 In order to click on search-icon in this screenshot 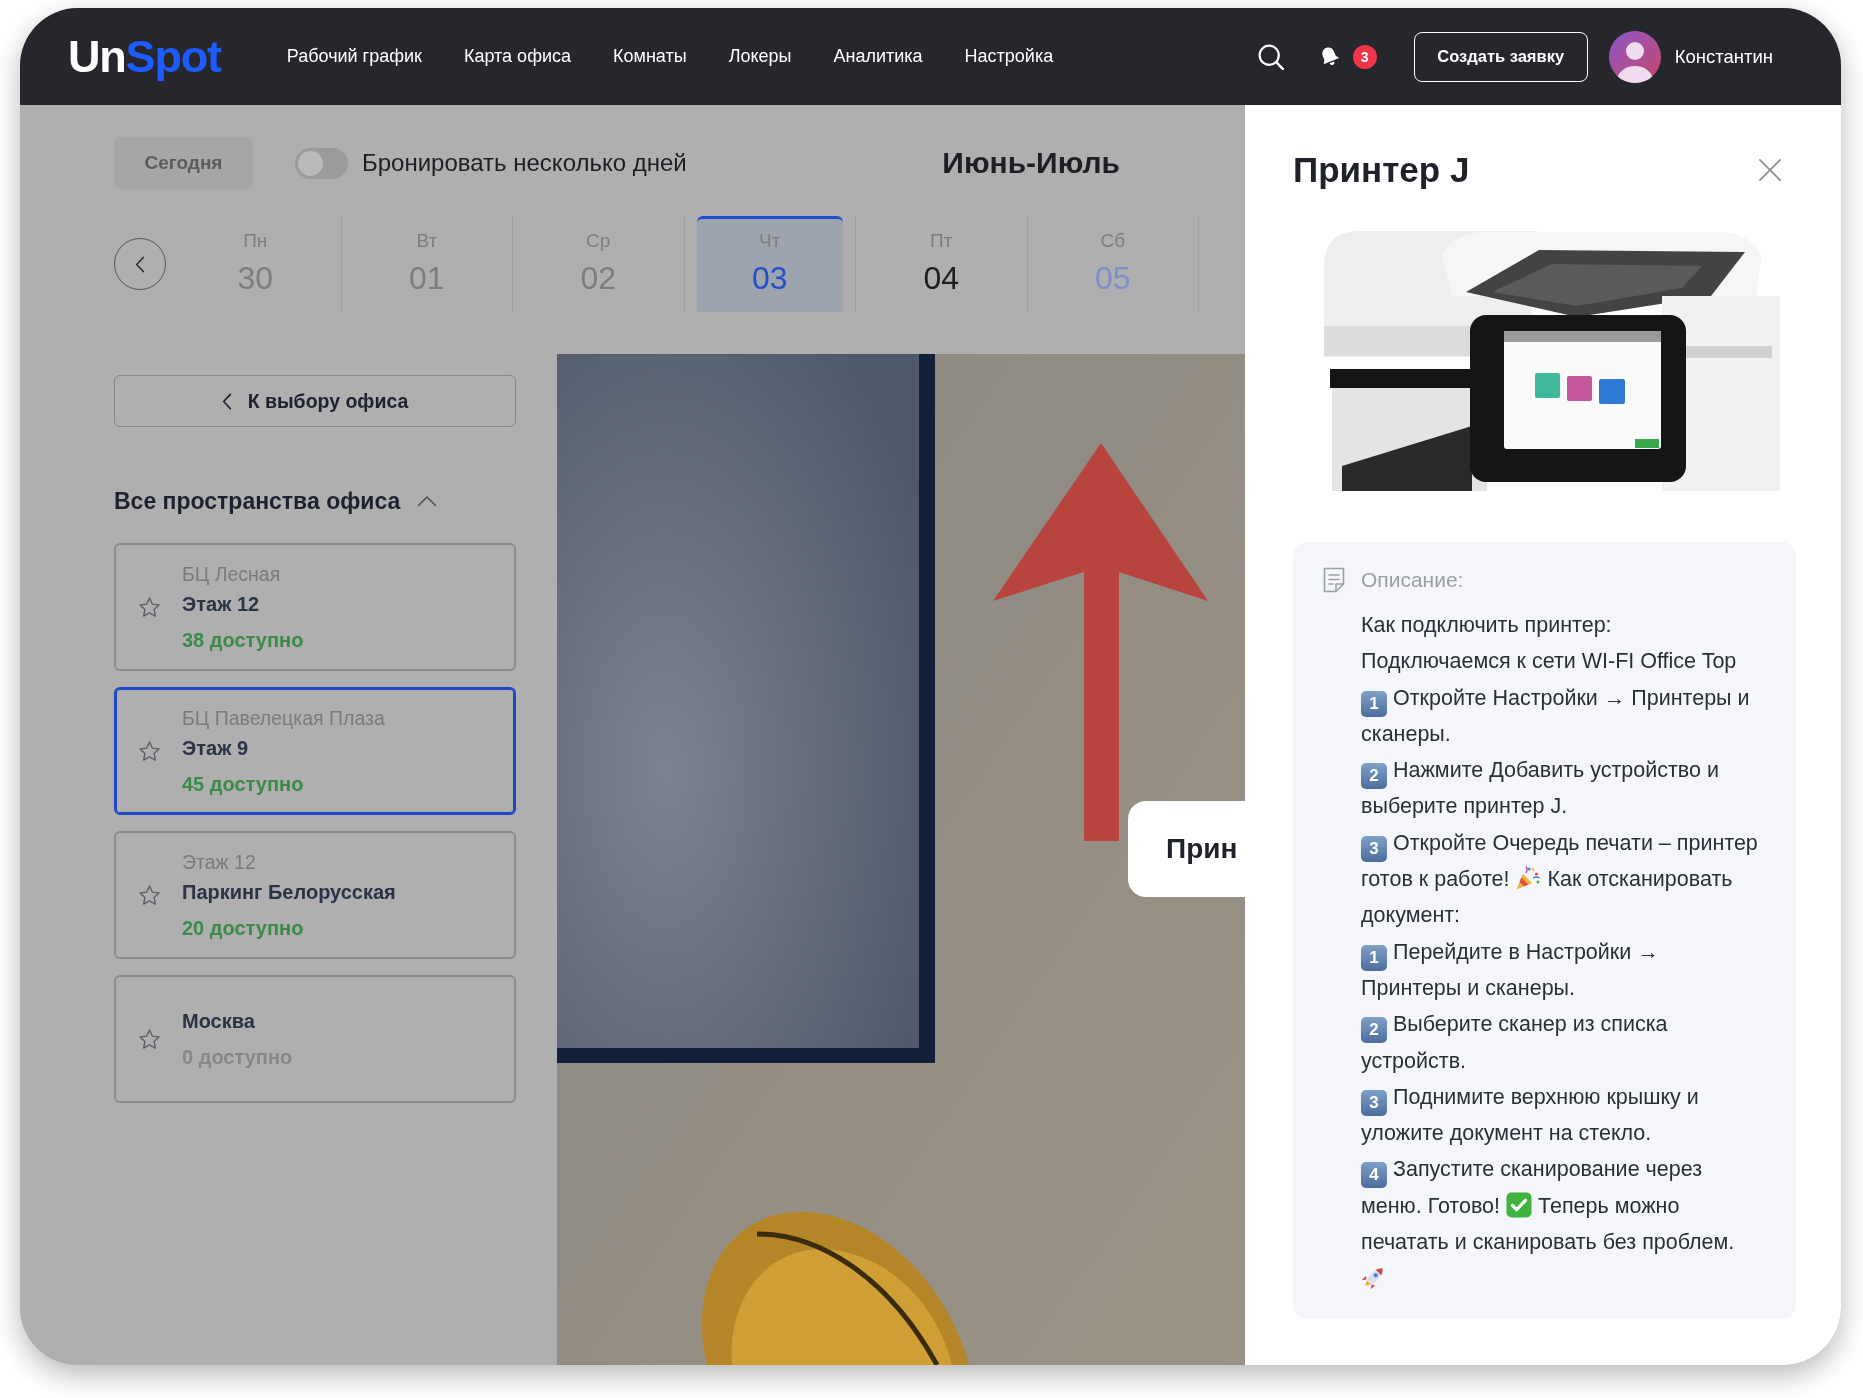, I will do `click(1270, 56)`.